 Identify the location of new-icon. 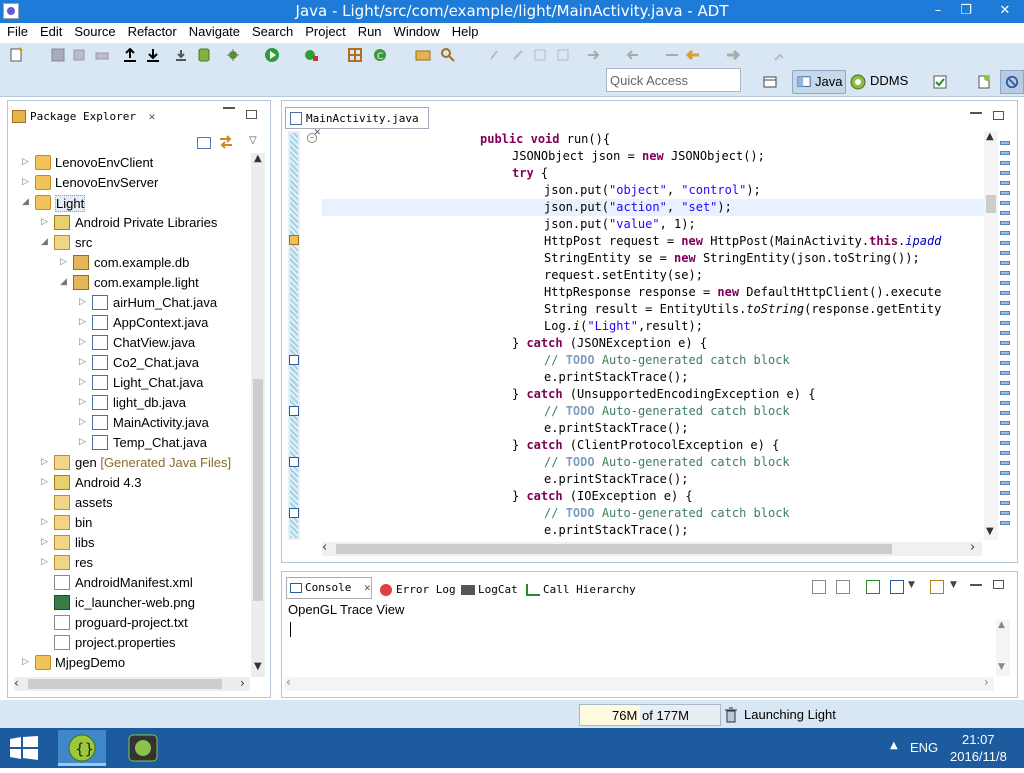
(16, 55).